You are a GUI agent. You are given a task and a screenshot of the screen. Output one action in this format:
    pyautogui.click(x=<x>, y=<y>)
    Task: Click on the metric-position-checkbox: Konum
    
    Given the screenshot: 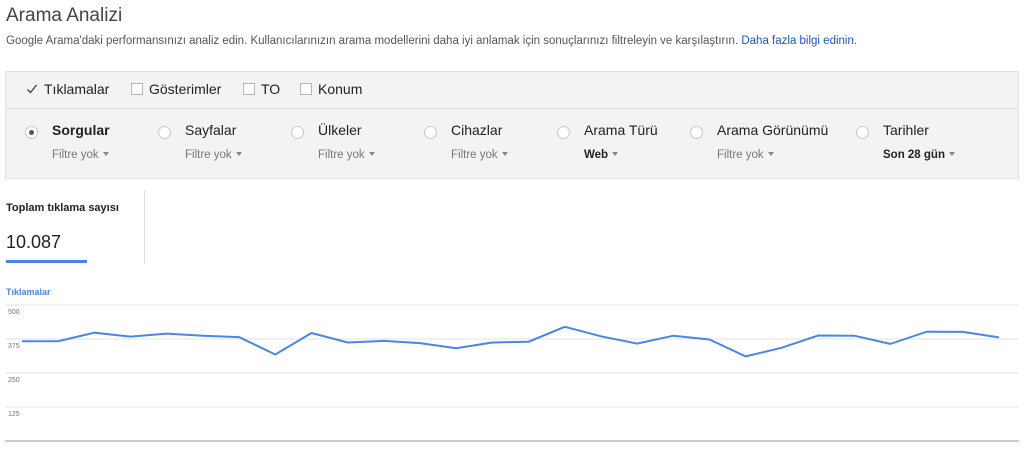 What is the action you would take?
    pyautogui.click(x=331, y=89)
    